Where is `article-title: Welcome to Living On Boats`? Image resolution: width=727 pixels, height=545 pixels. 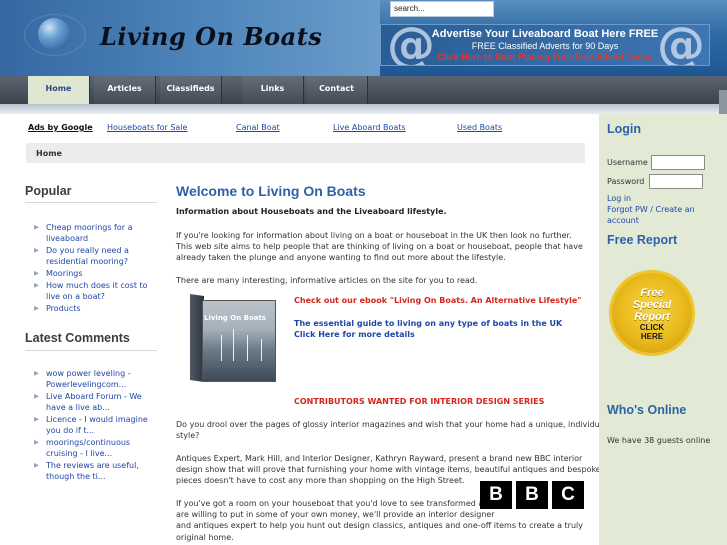
article-title: Welcome to Living On Boats is located at coordinates (271, 191).